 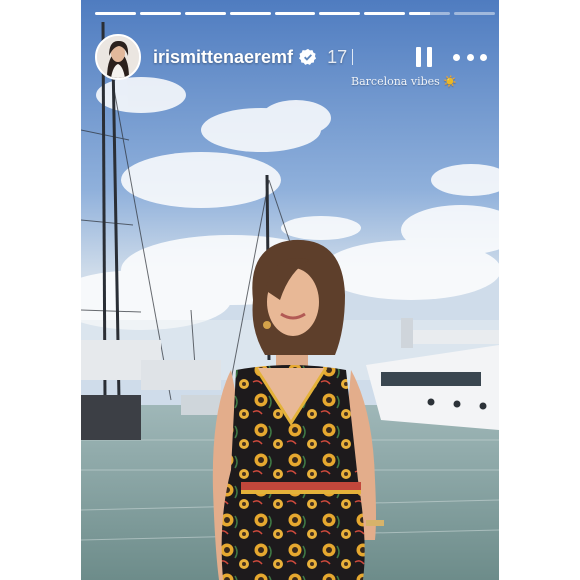 I want to click on story-caption: Barcelona vibes ☀️, so click(x=404, y=81).